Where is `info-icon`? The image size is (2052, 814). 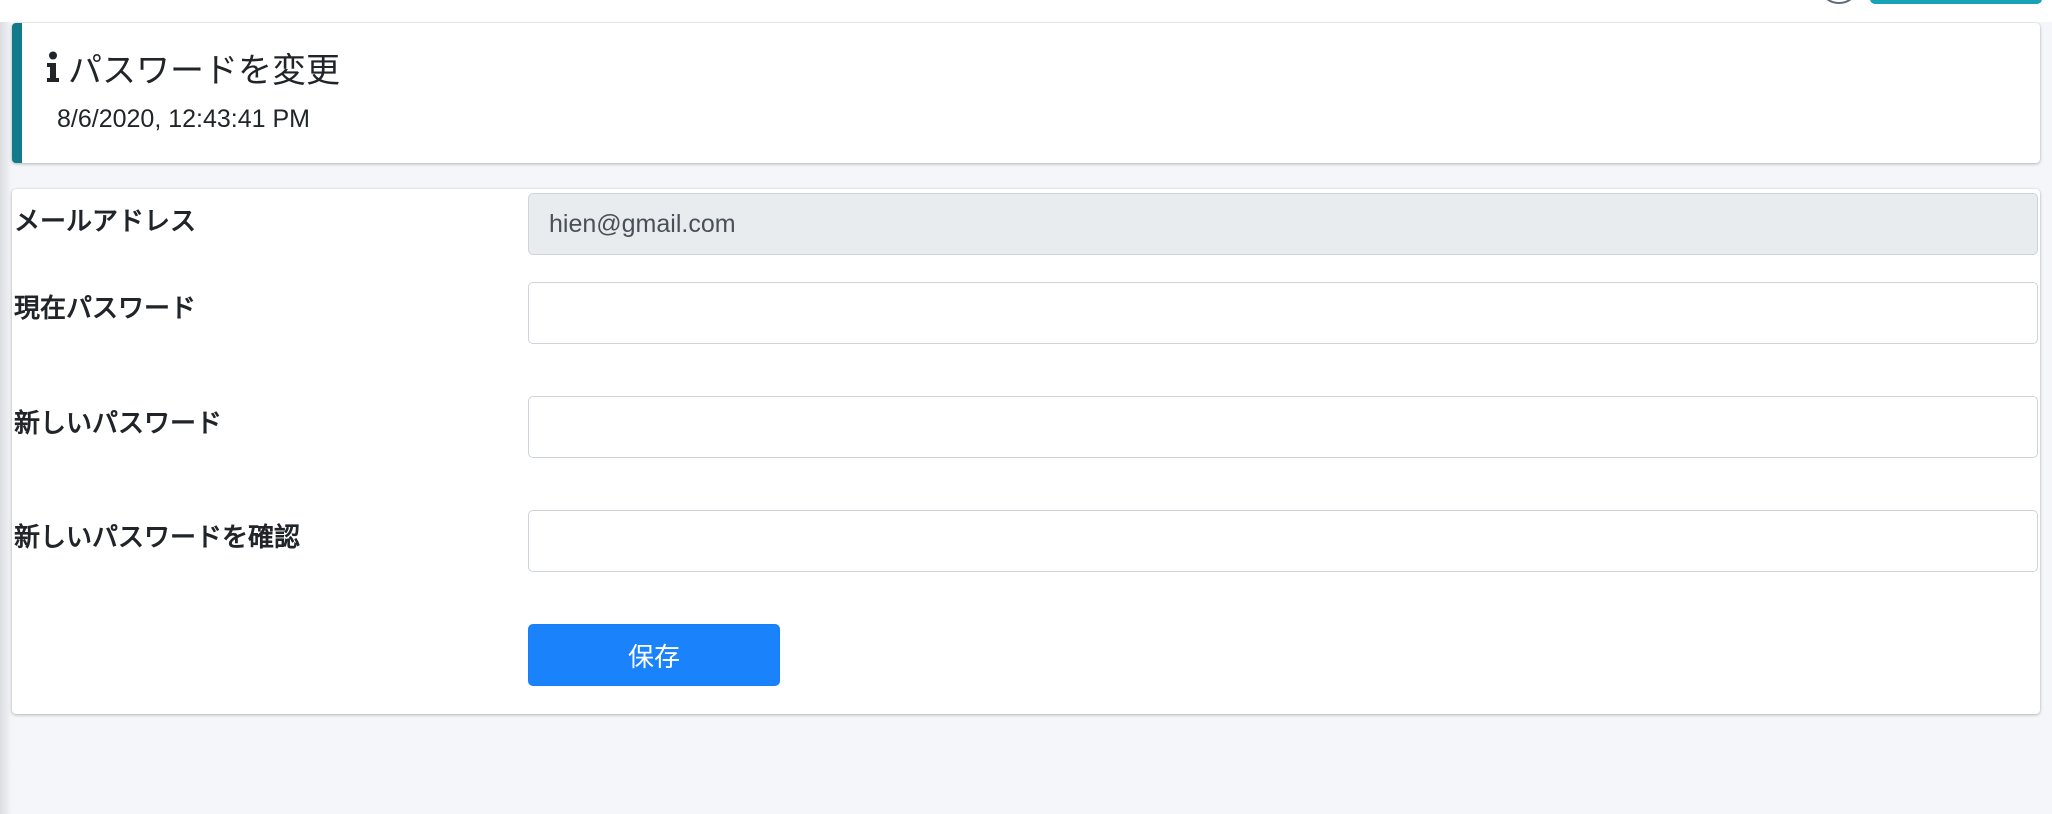
info-icon is located at coordinates (53, 66).